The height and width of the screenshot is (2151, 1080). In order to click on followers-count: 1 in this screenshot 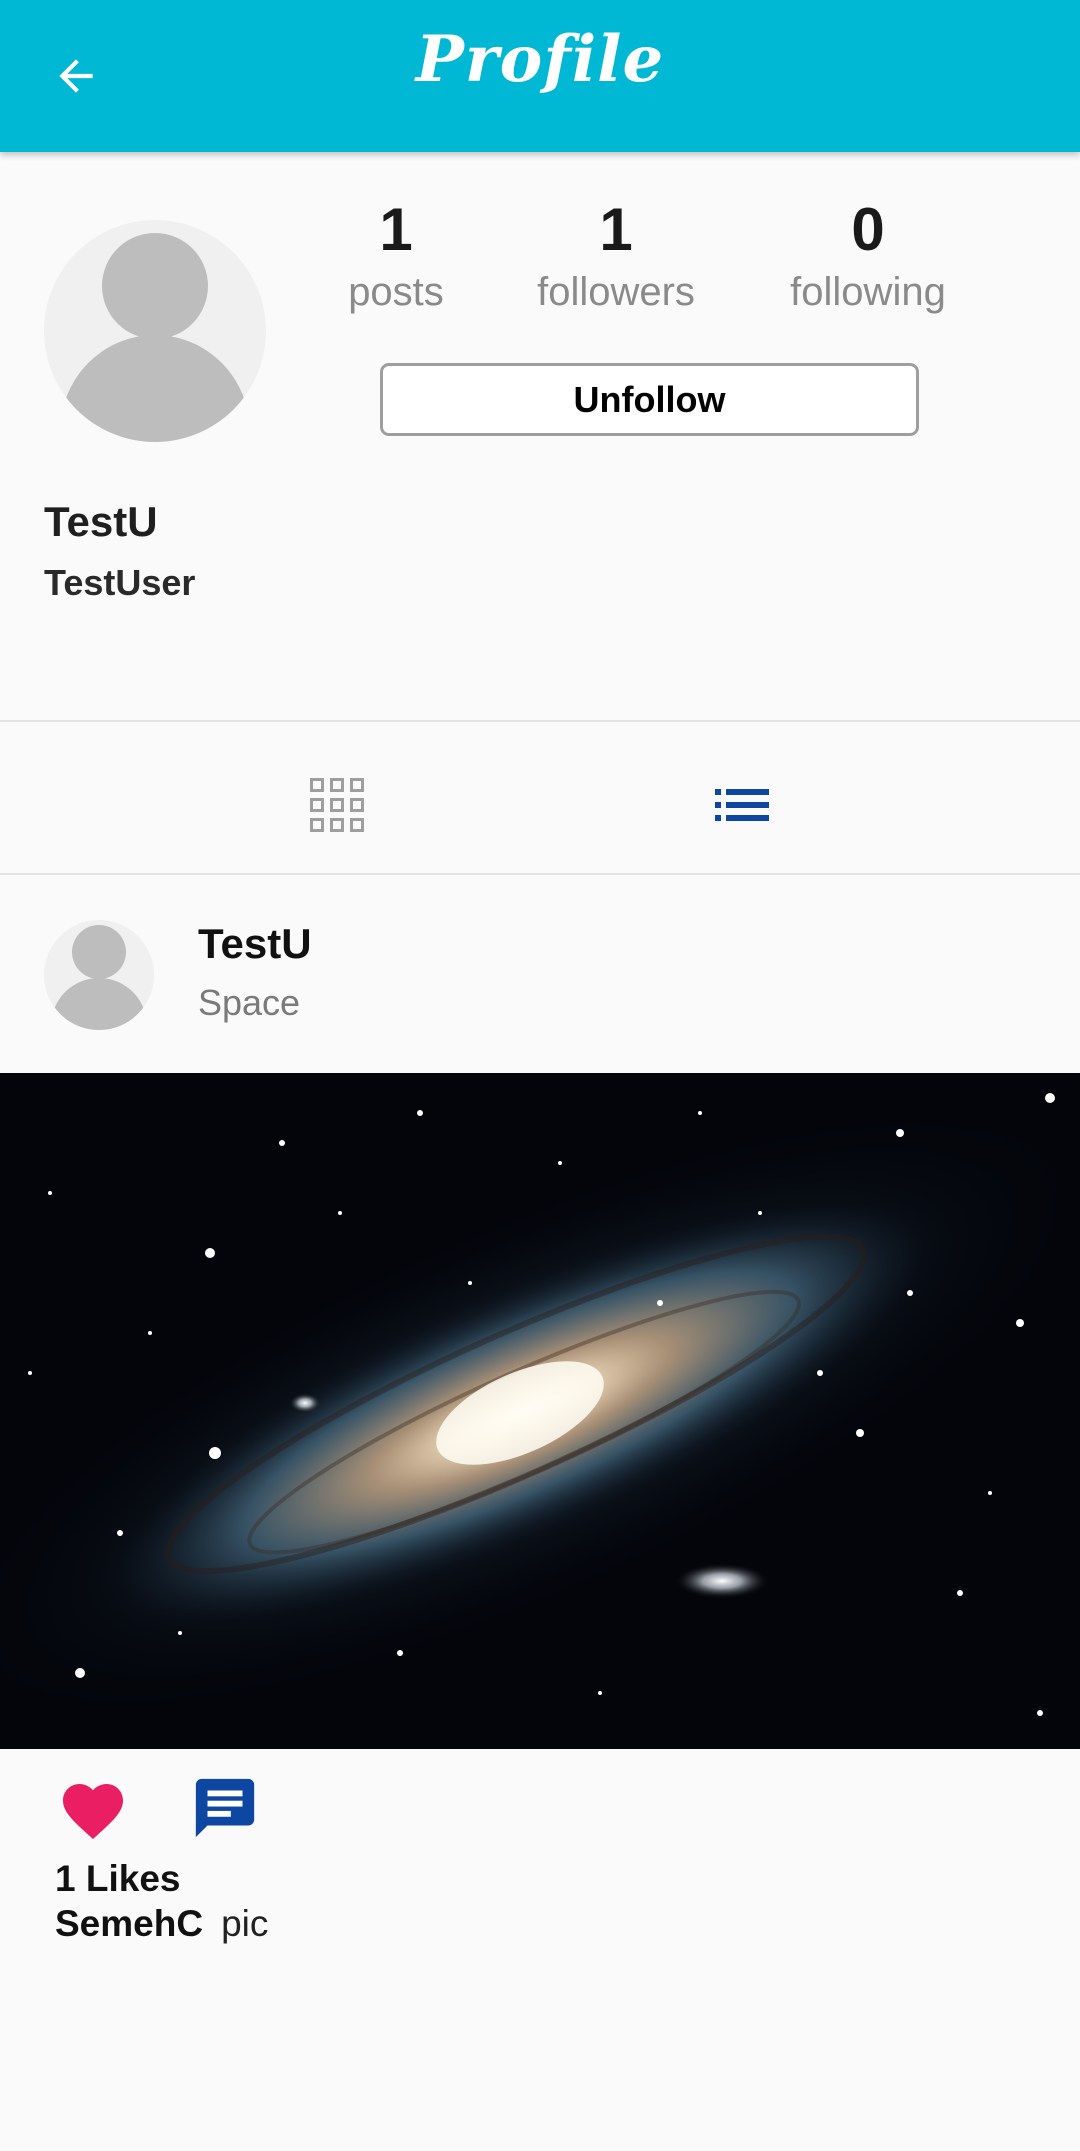, I will do `click(616, 229)`.